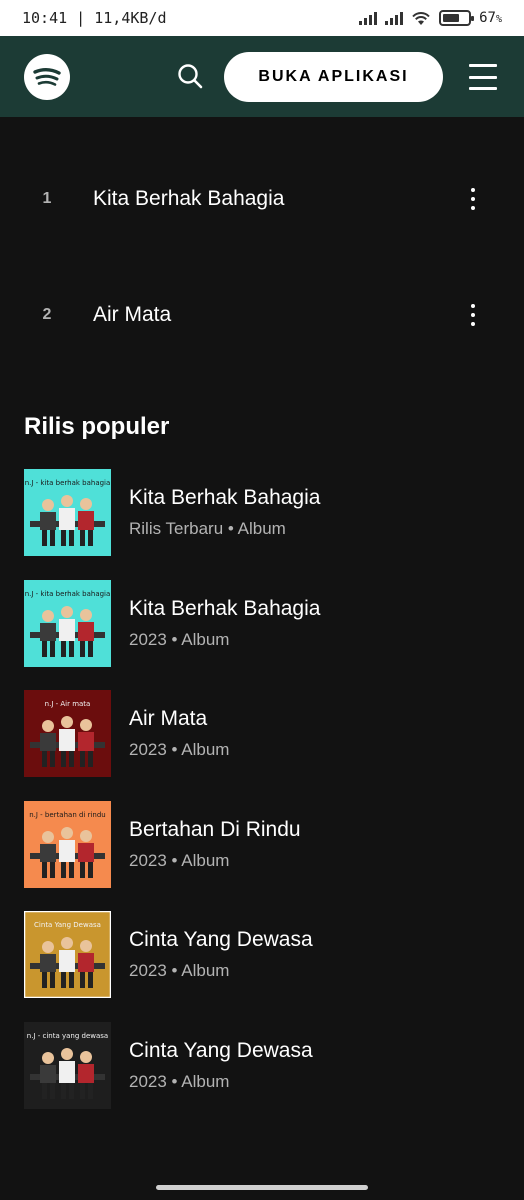  Describe the element at coordinates (451, 18) in the screenshot. I see `battery-level` at that location.